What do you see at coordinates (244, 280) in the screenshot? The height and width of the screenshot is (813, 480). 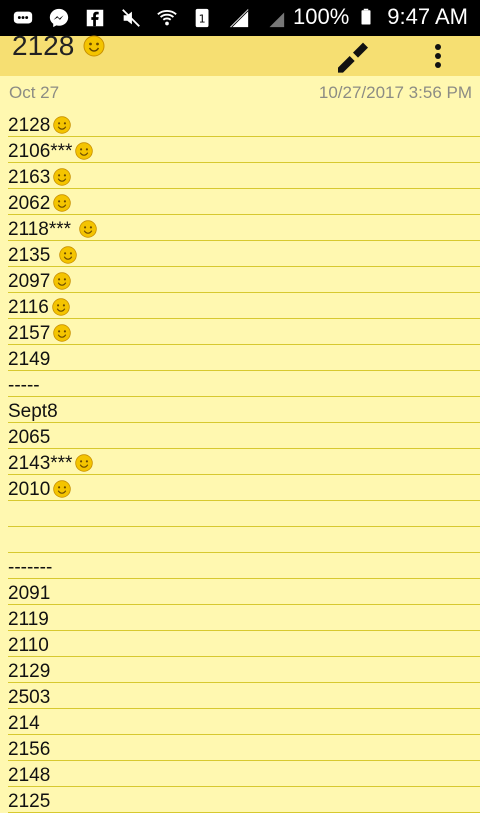 I see `note-line: 2097` at bounding box center [244, 280].